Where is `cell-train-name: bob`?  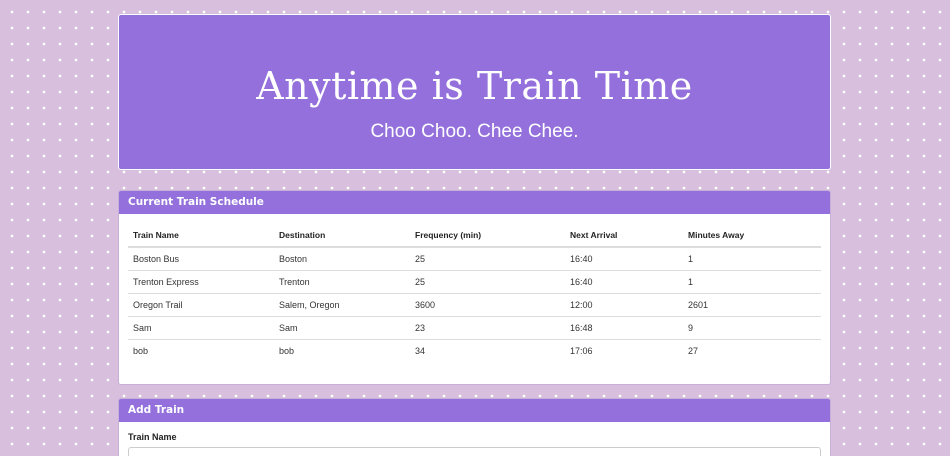 cell-train-name: bob is located at coordinates (141, 351).